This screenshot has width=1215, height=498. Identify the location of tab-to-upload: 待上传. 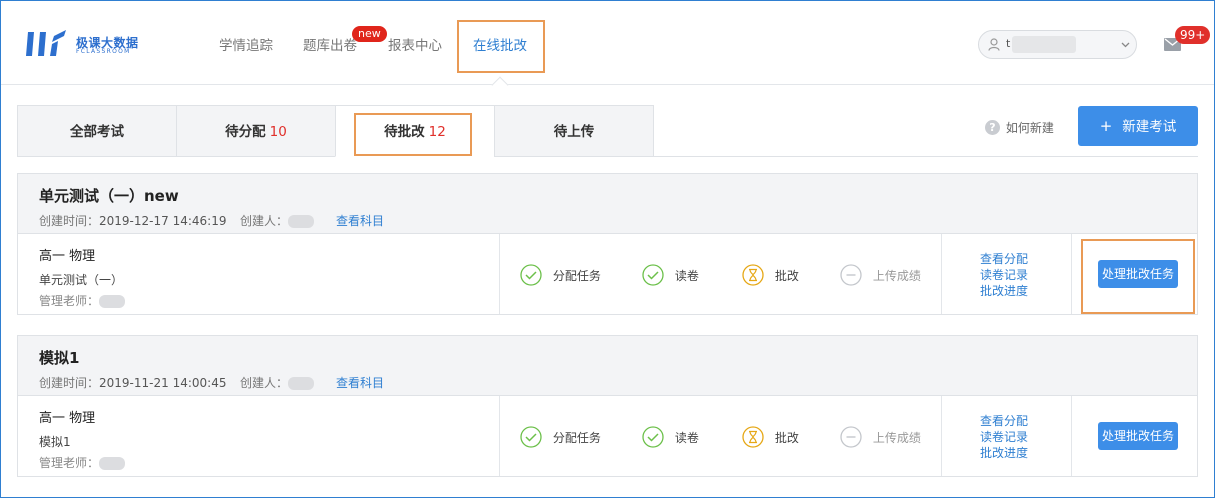
(574, 131).